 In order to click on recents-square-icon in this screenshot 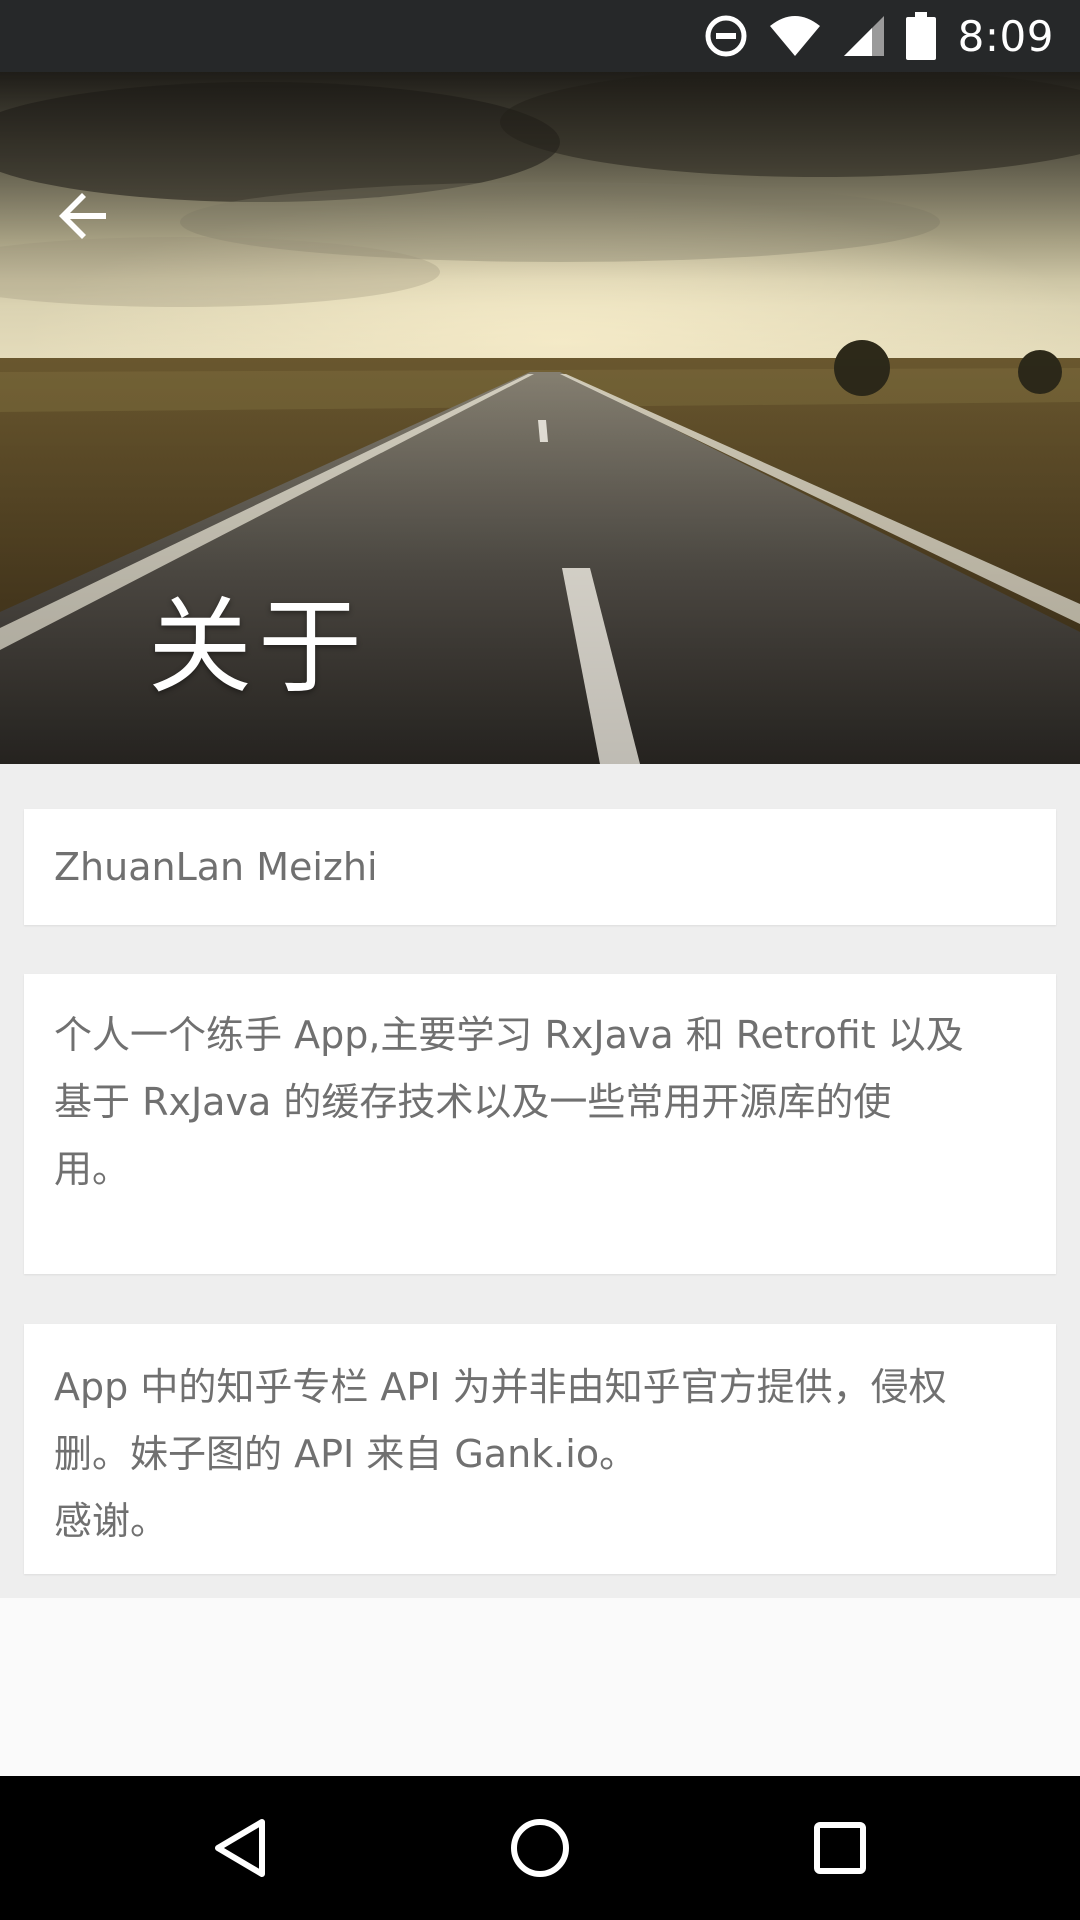, I will do `click(840, 1848)`.